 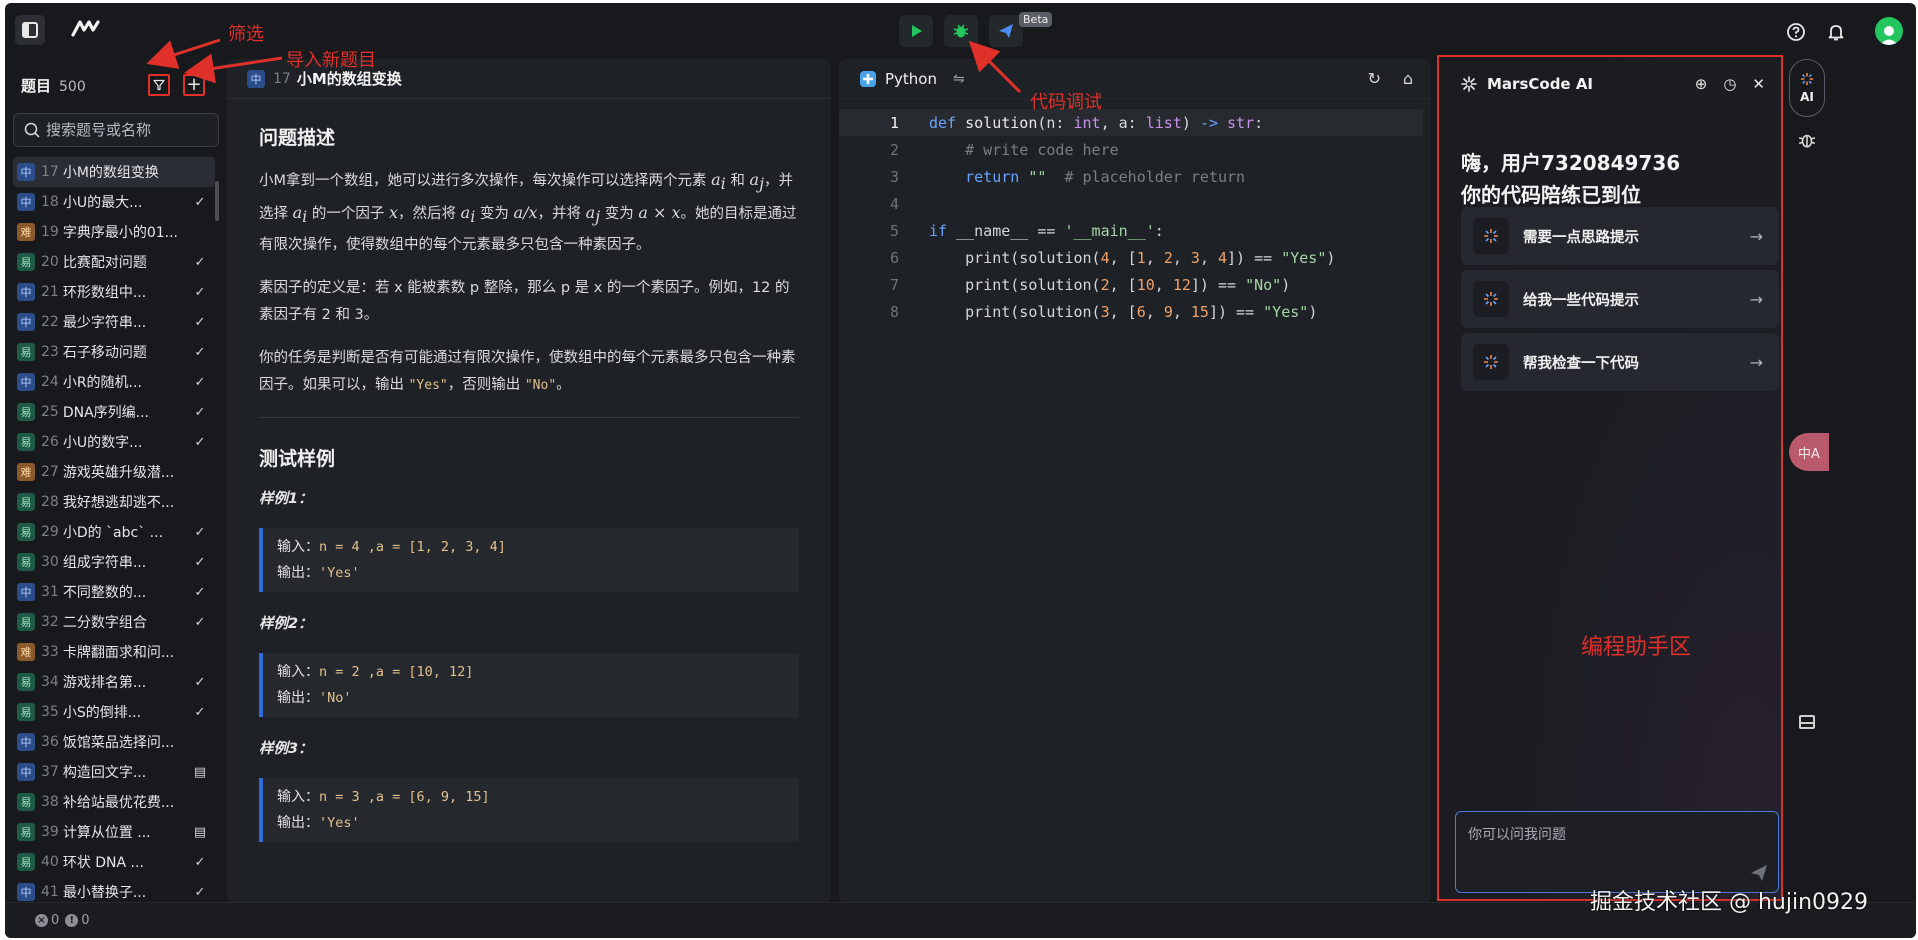 I want to click on sample-title: 样例3：, so click(x=286, y=748).